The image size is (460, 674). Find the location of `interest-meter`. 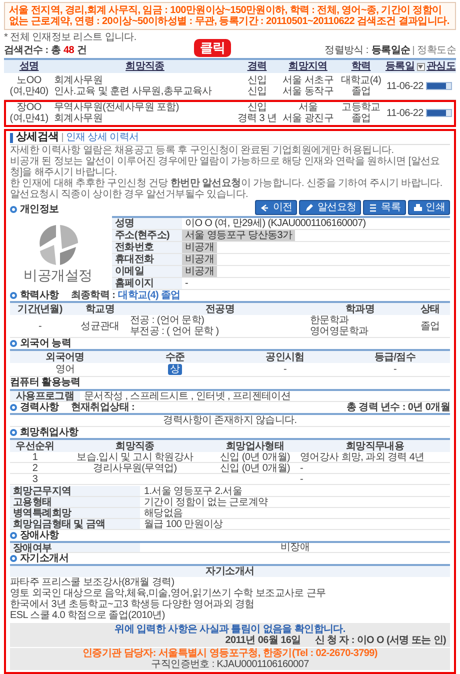

interest-meter is located at coordinates (439, 113).